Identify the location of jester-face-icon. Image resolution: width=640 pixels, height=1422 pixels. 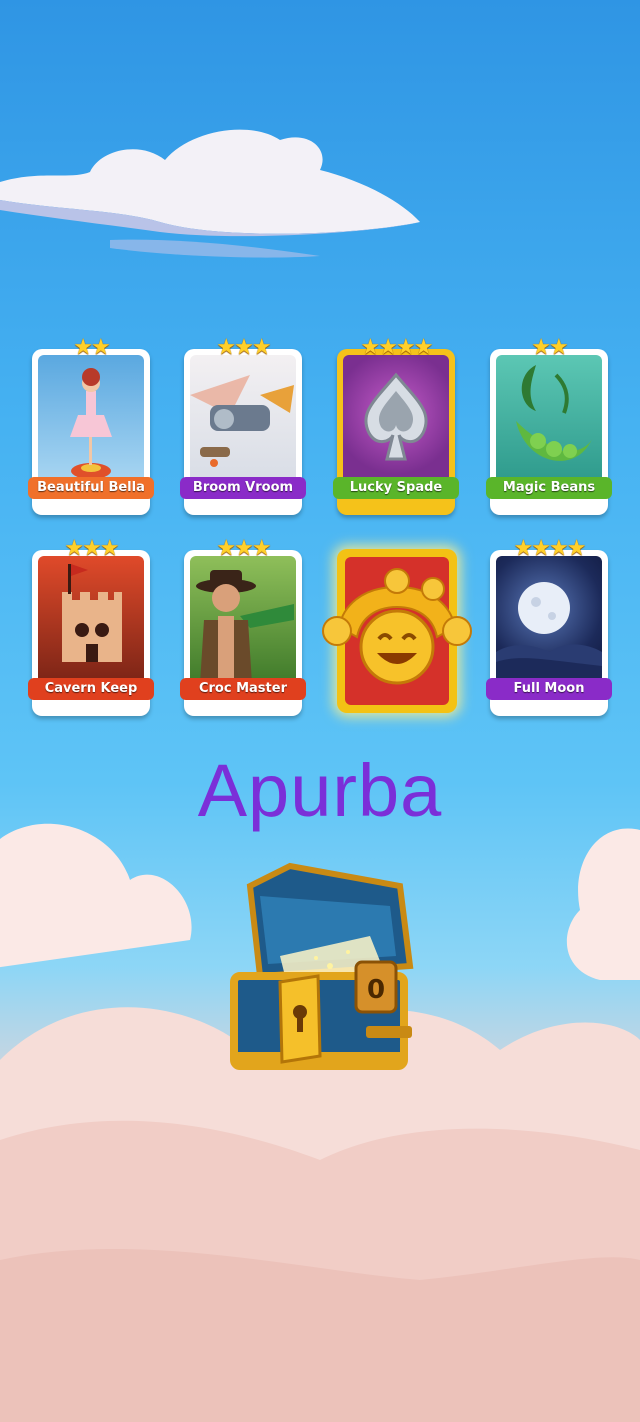
(397, 626).